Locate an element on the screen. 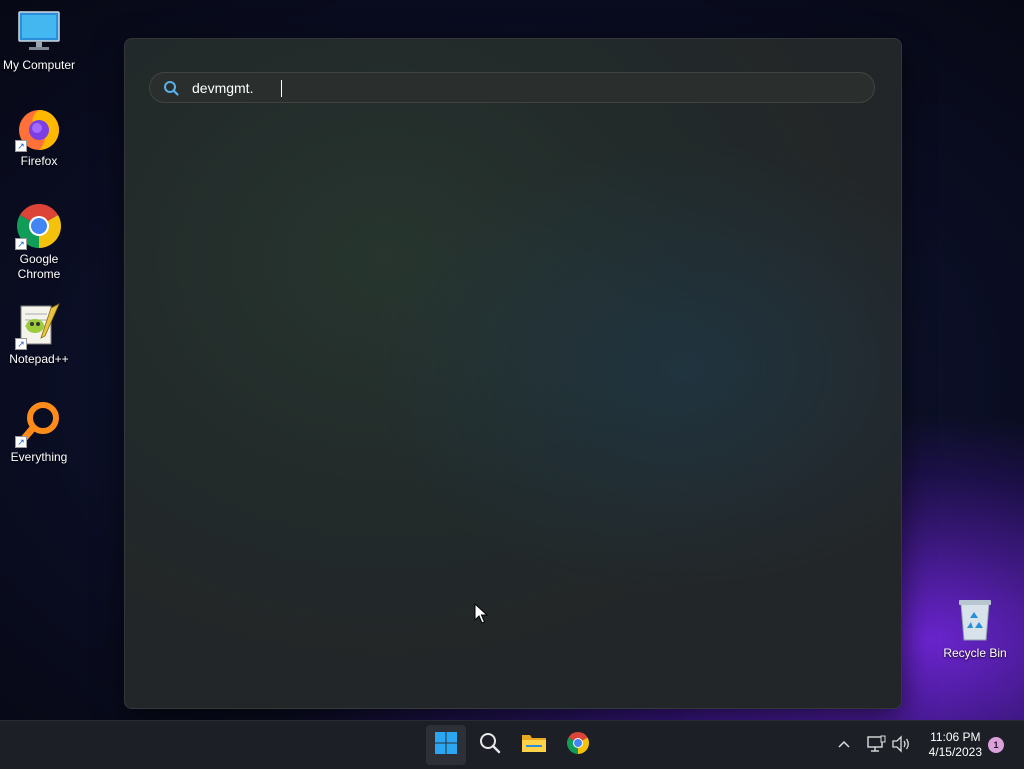 The width and height of the screenshot is (1024, 769). taskbar-search-button is located at coordinates (490, 745).